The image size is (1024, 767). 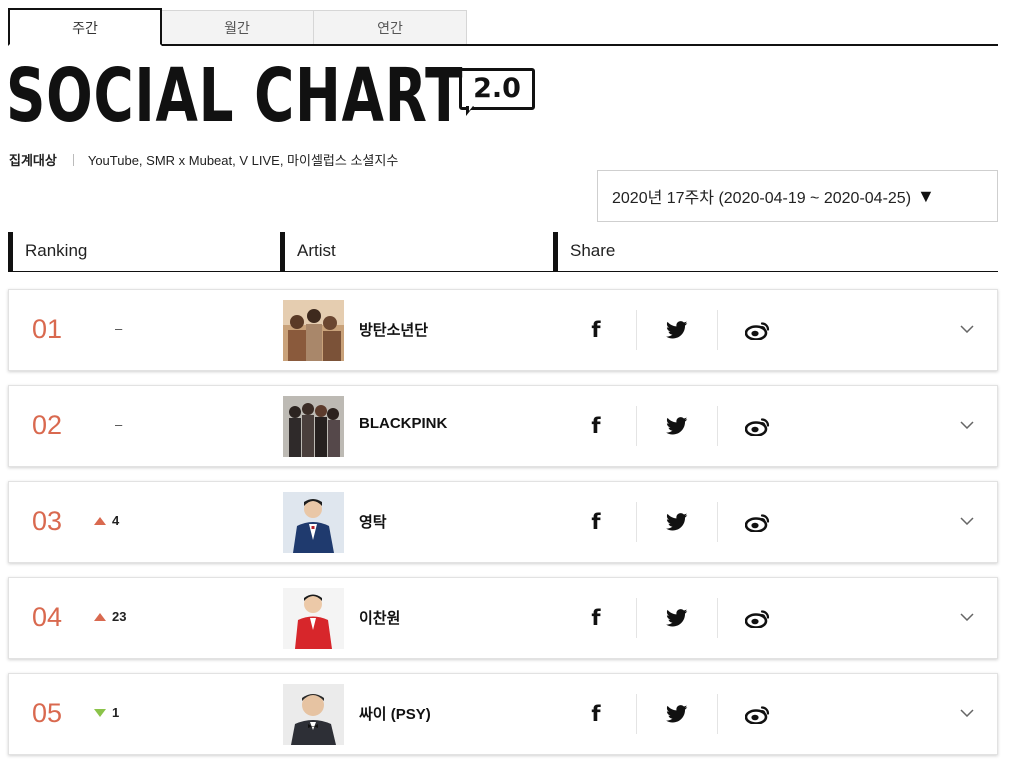 I want to click on rank-number: 03, so click(x=47, y=521).